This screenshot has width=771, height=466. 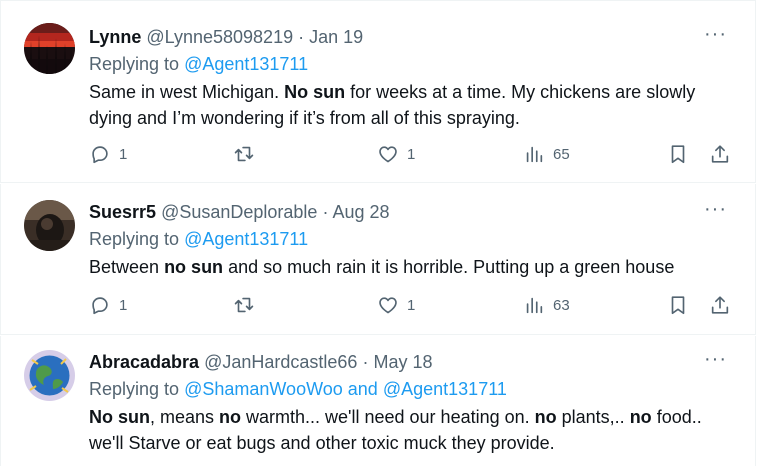 What do you see at coordinates (414, 37) in the screenshot?
I see `tweet-header: Lynne @Lynne58098219 · Jan 19` at bounding box center [414, 37].